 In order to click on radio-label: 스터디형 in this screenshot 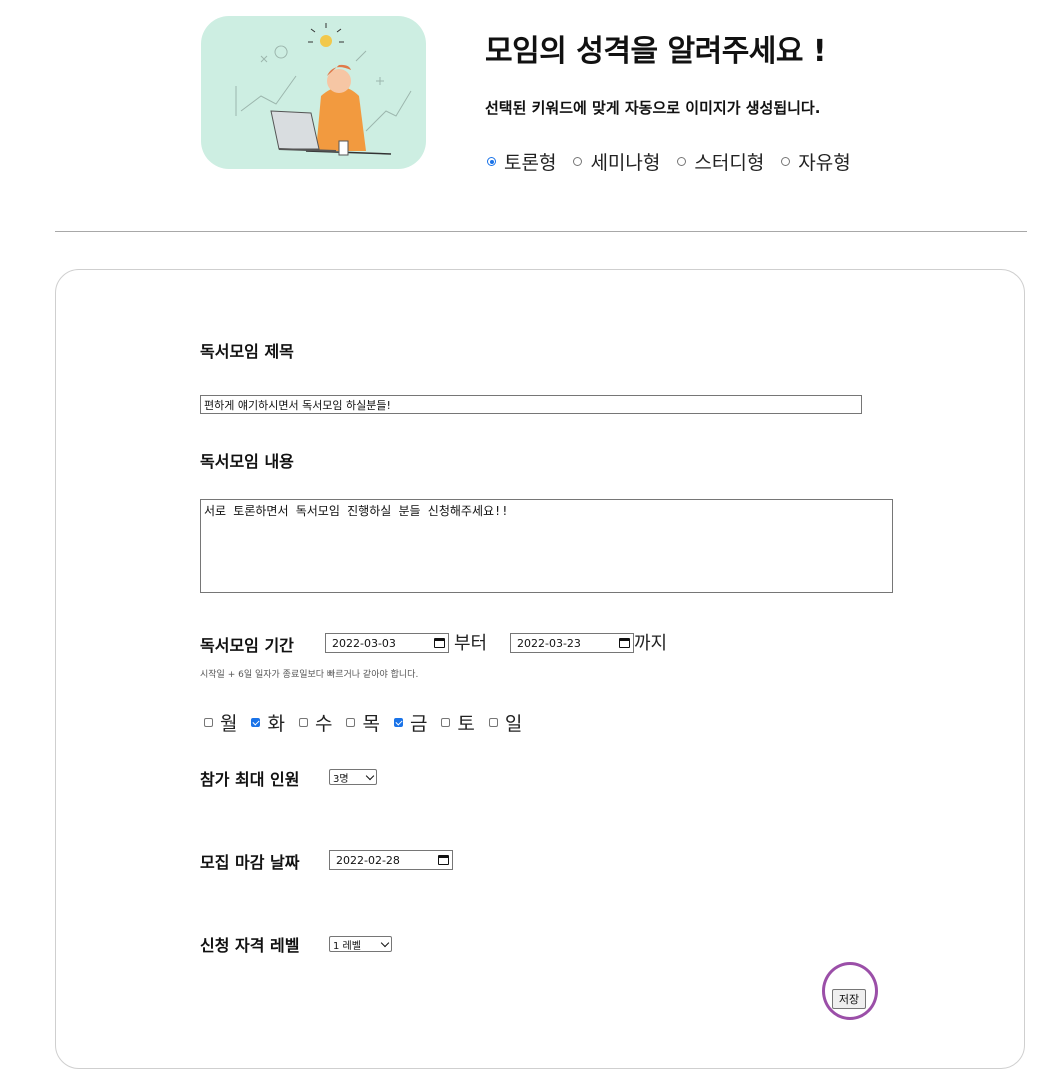, I will do `click(729, 163)`.